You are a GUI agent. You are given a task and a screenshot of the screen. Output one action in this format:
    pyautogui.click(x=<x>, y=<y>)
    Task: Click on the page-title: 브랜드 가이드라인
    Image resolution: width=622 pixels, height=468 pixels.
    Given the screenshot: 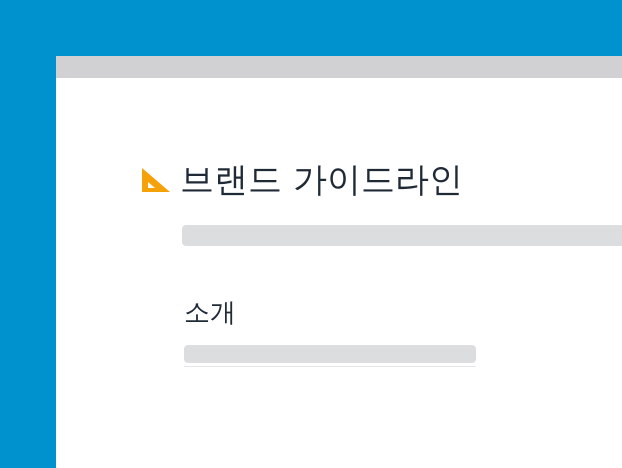 What is the action you would take?
    pyautogui.click(x=321, y=180)
    